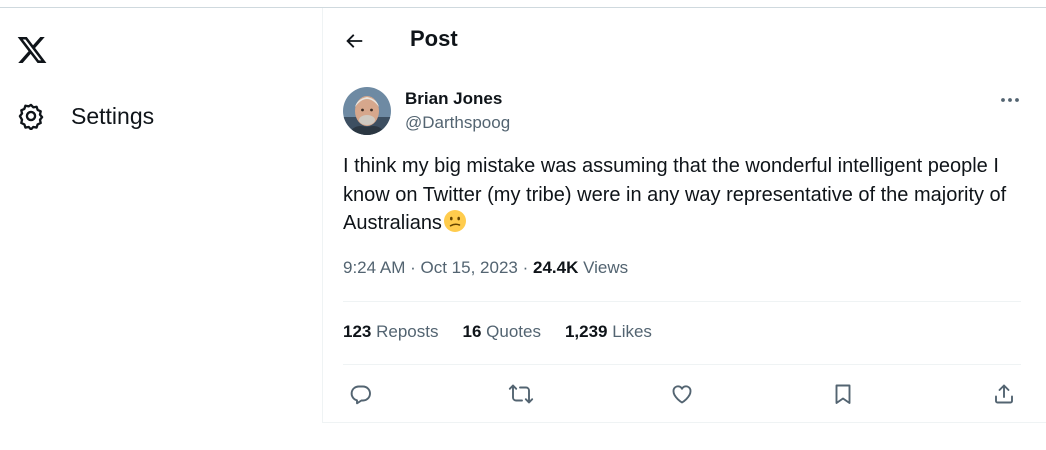  What do you see at coordinates (455, 225) in the screenshot?
I see `confused-face-emoji-icon` at bounding box center [455, 225].